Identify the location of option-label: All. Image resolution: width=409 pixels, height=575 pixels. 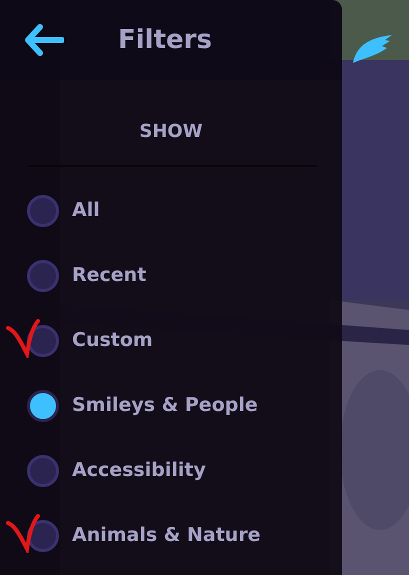
(86, 210).